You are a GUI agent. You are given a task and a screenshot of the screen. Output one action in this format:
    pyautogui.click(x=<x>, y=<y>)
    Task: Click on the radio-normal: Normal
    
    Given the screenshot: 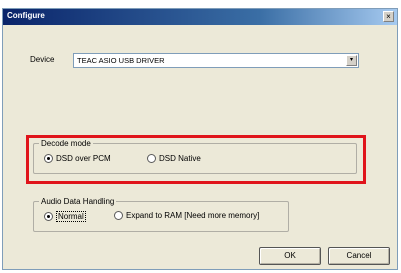 What is the action you would take?
    pyautogui.click(x=65, y=216)
    